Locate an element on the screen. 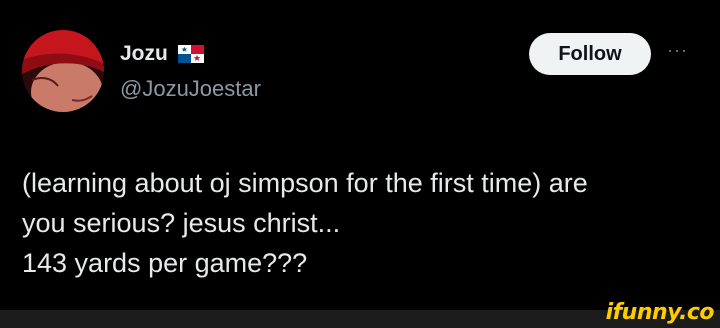  ifunny-watermark: ifunny.co is located at coordinates (660, 312).